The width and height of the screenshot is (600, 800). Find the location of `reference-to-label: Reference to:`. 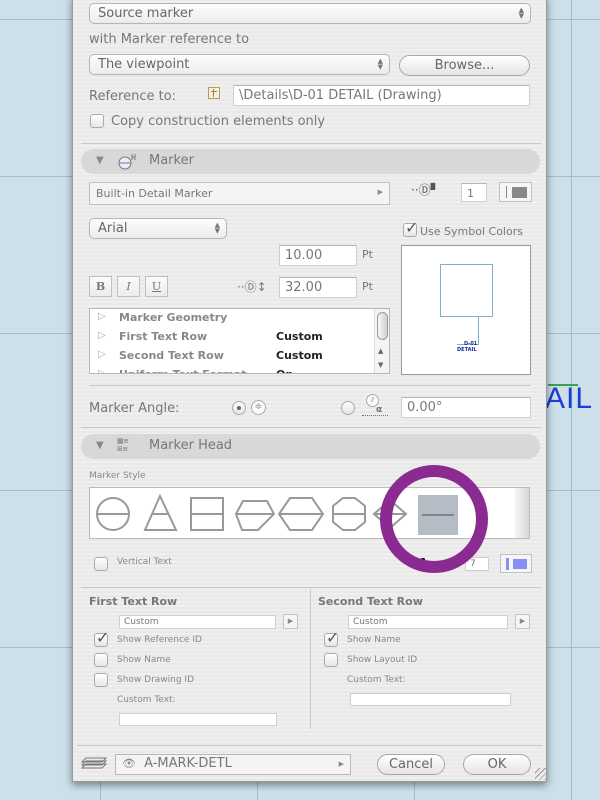

reference-to-label: Reference to: is located at coordinates (133, 96).